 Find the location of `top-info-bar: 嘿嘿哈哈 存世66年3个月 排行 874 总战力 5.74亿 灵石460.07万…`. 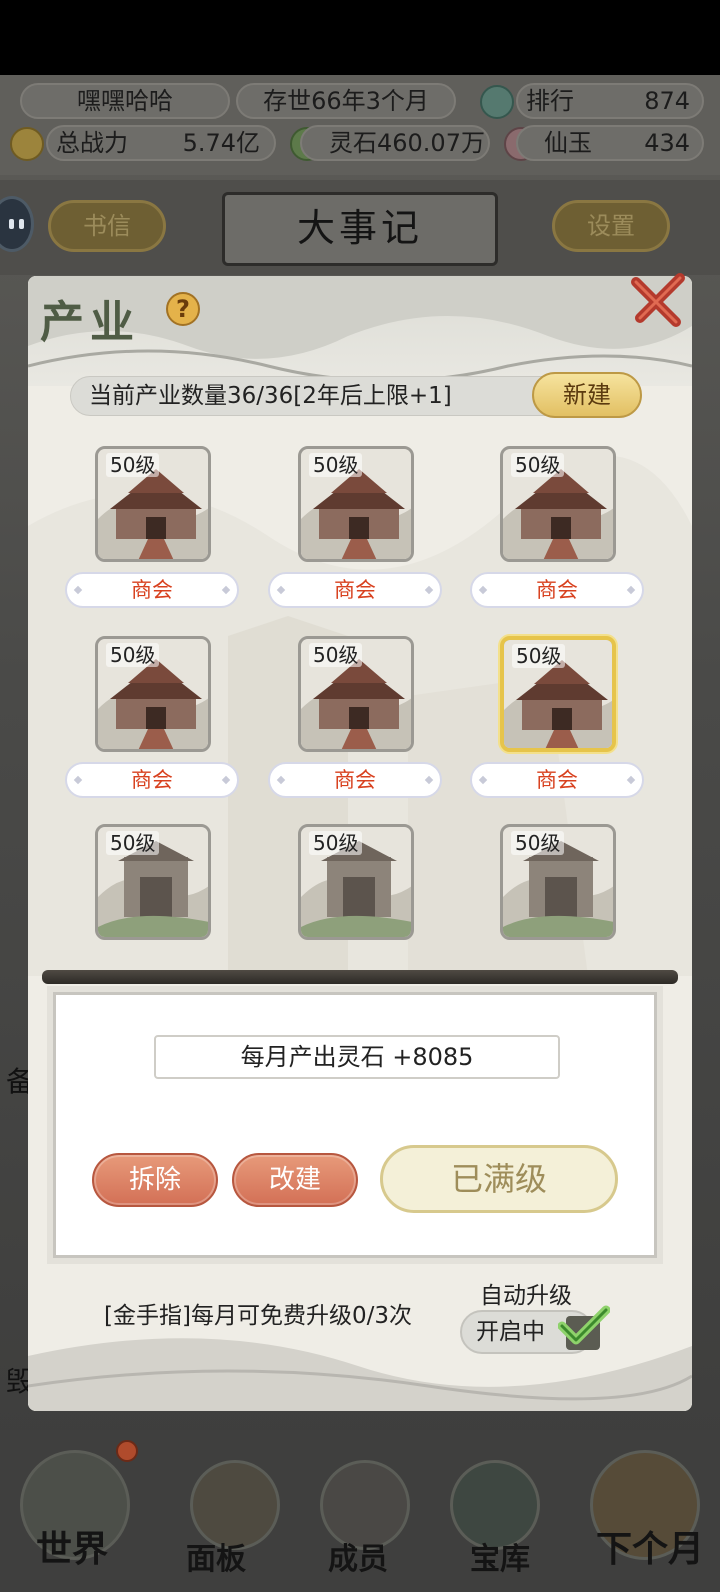

top-info-bar: 嘿嘿哈哈 存世66年3个月 排行 874 总战力 5.74亿 灵石460.07万… is located at coordinates (360, 125).